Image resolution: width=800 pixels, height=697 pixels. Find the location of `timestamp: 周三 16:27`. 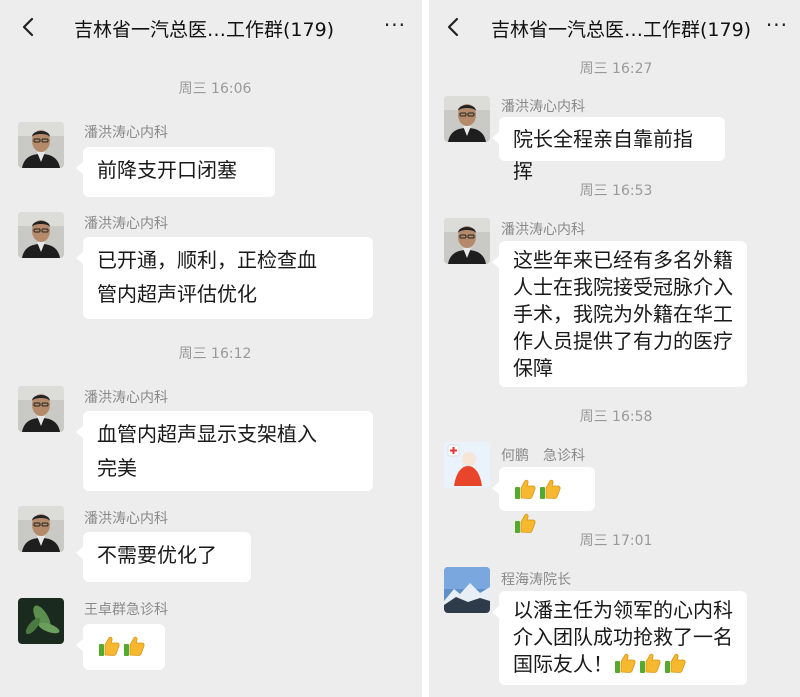

timestamp: 周三 16:27 is located at coordinates (616, 69).